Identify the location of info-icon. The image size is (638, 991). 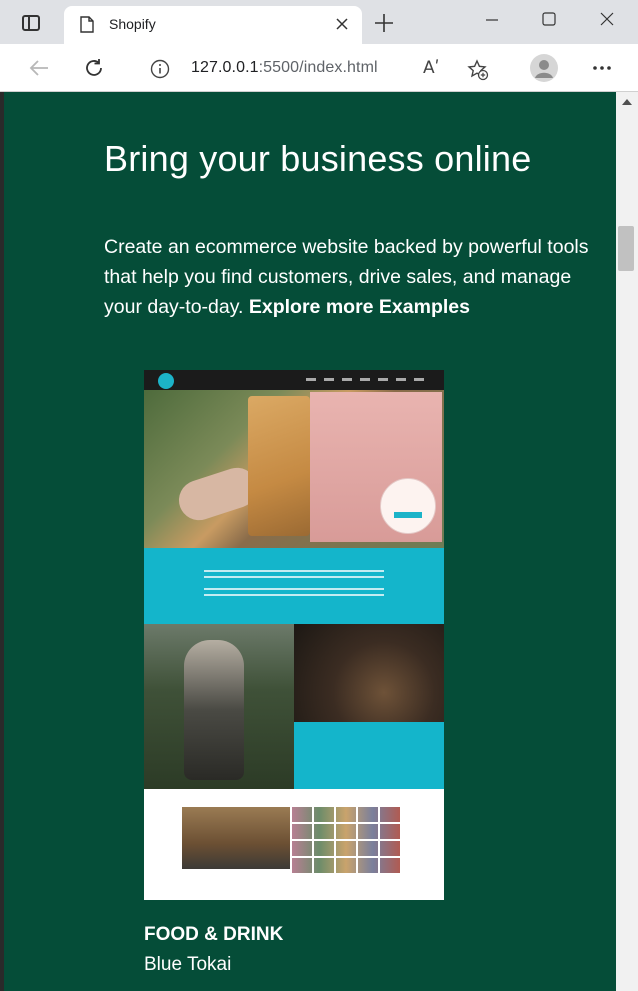
(160, 69).